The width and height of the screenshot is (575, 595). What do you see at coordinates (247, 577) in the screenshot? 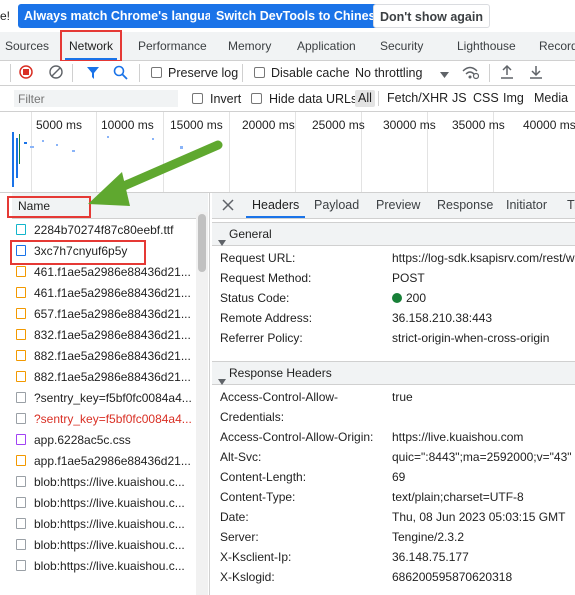
I see `response-header-key: X-Kslogid:` at bounding box center [247, 577].